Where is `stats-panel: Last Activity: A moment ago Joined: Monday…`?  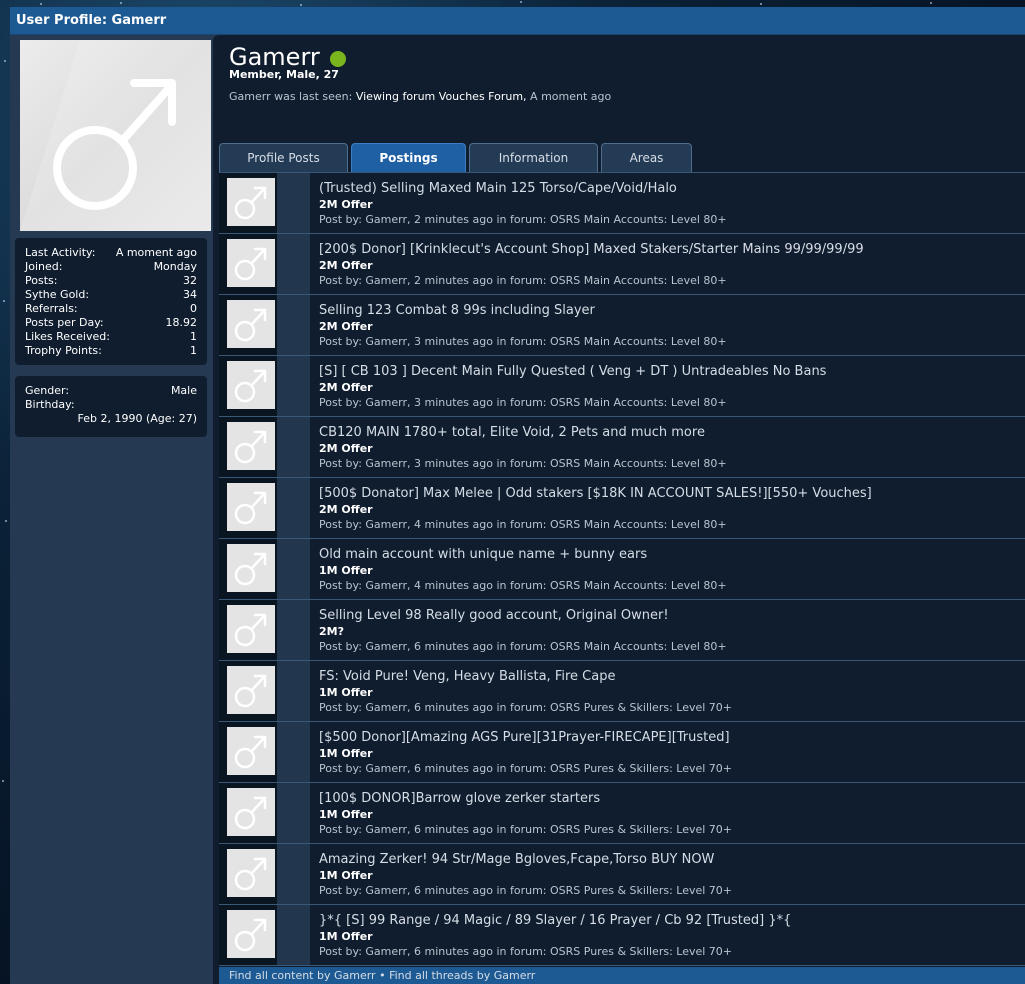 stats-panel: Last Activity: A moment ago Joined: Monday… is located at coordinates (111, 301).